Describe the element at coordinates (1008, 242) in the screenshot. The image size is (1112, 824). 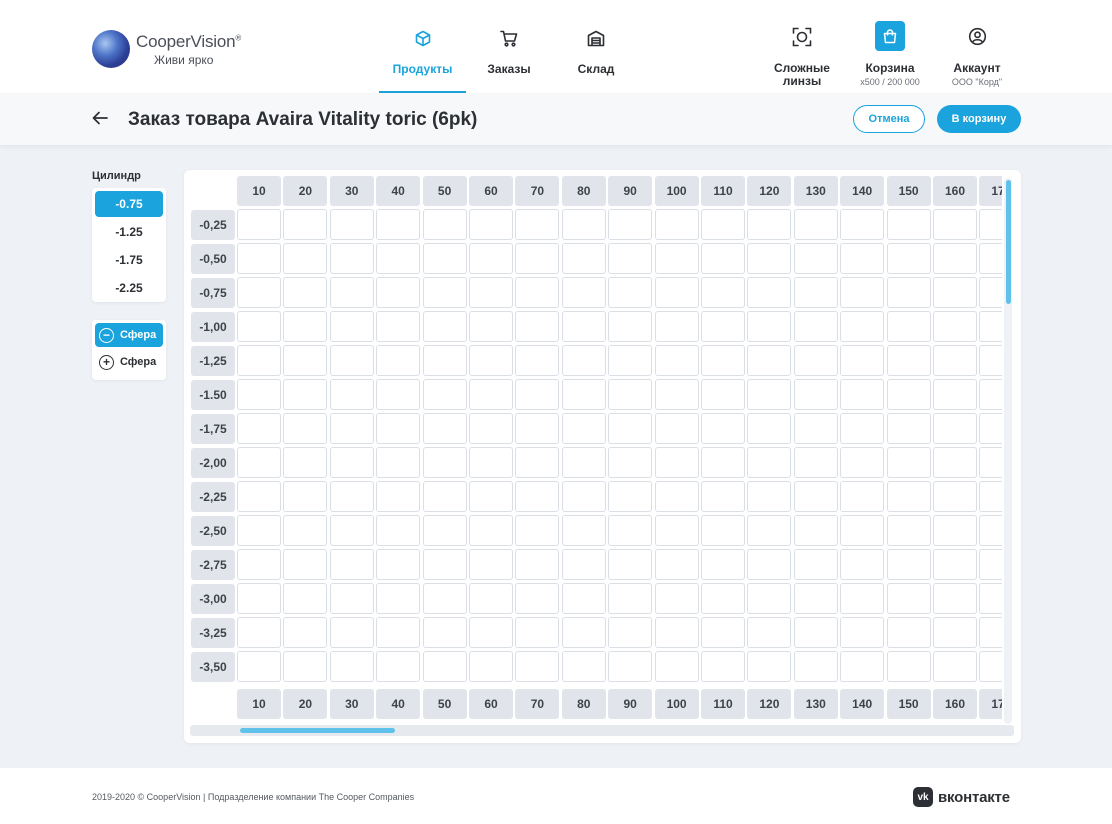
I see `vertical-scrollbar-thumb` at that location.